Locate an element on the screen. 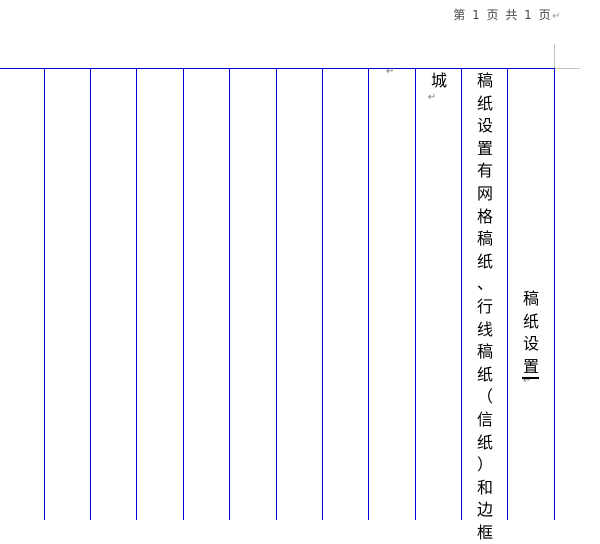 The height and width of the screenshot is (544, 600). column-char: ） is located at coordinates (484, 465).